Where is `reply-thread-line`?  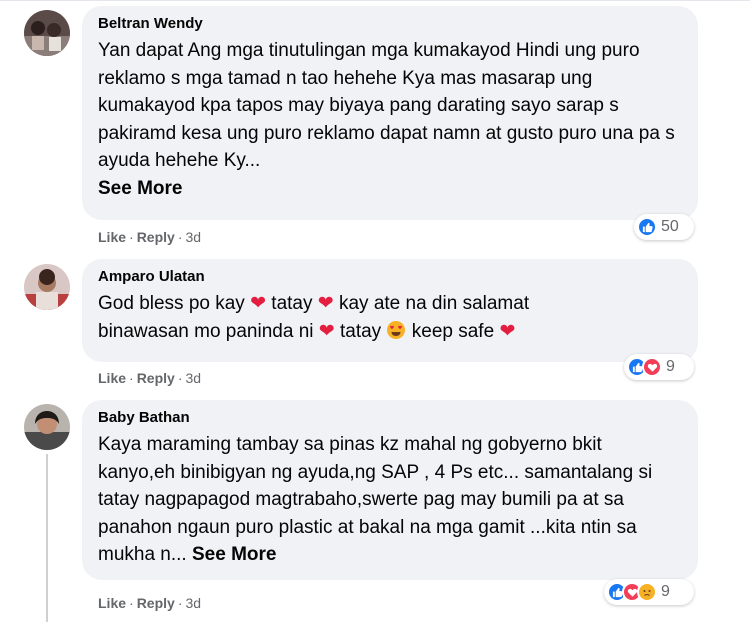
reply-thread-line is located at coordinates (47, 538).